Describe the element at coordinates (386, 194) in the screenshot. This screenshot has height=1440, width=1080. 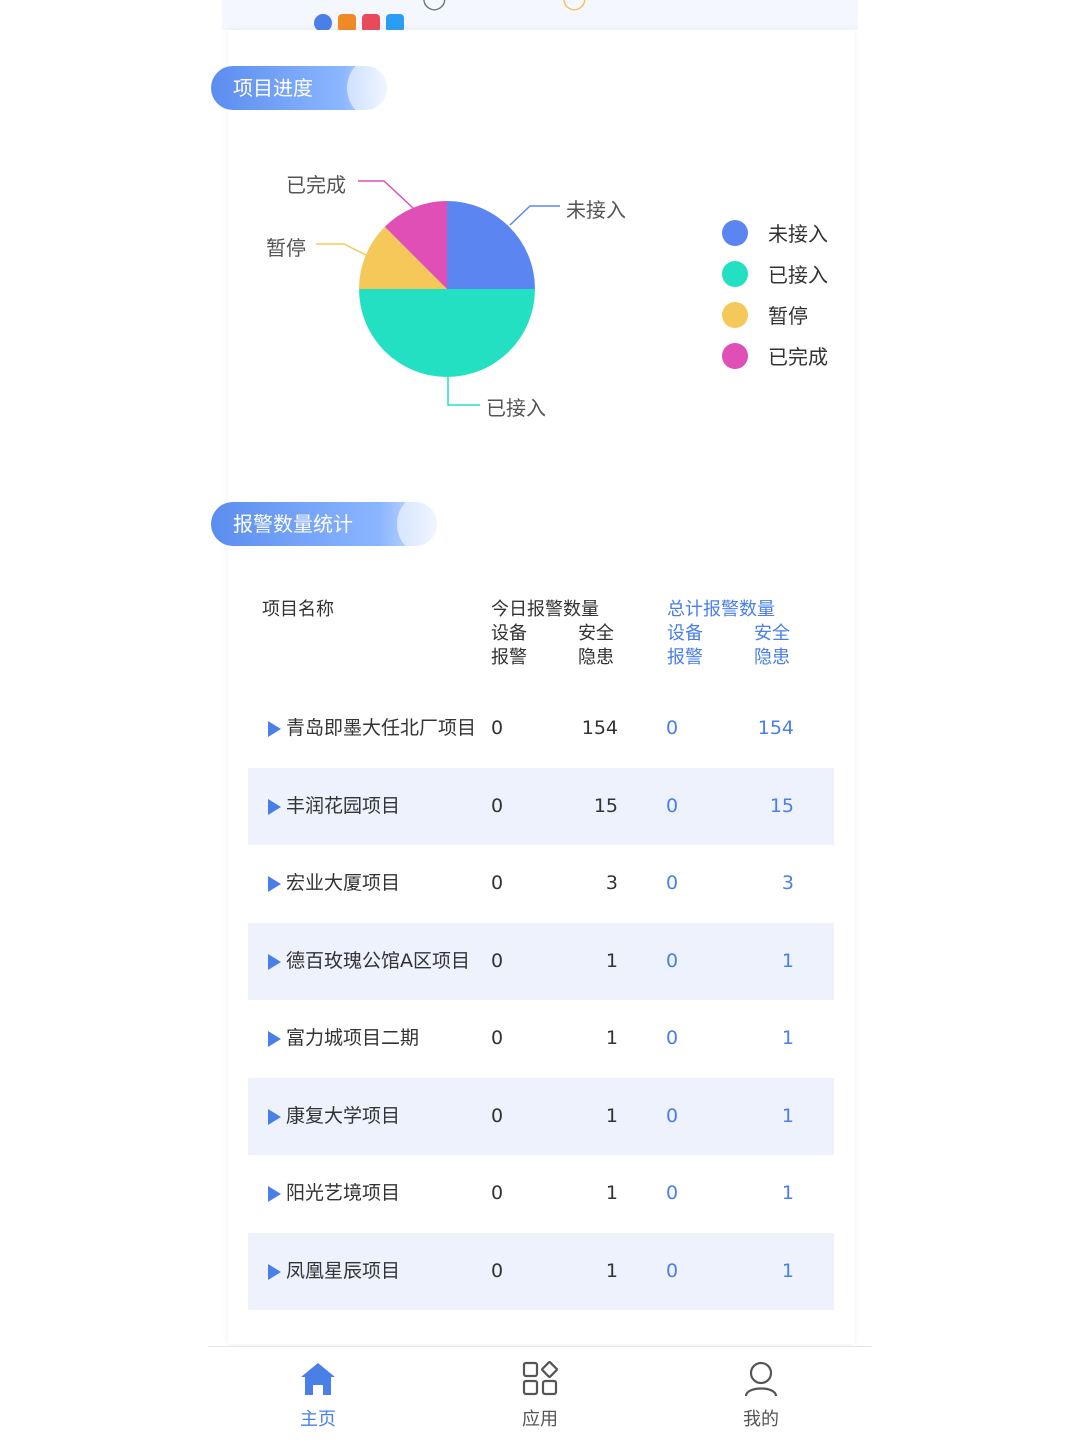
I see `leader-line-completed` at that location.